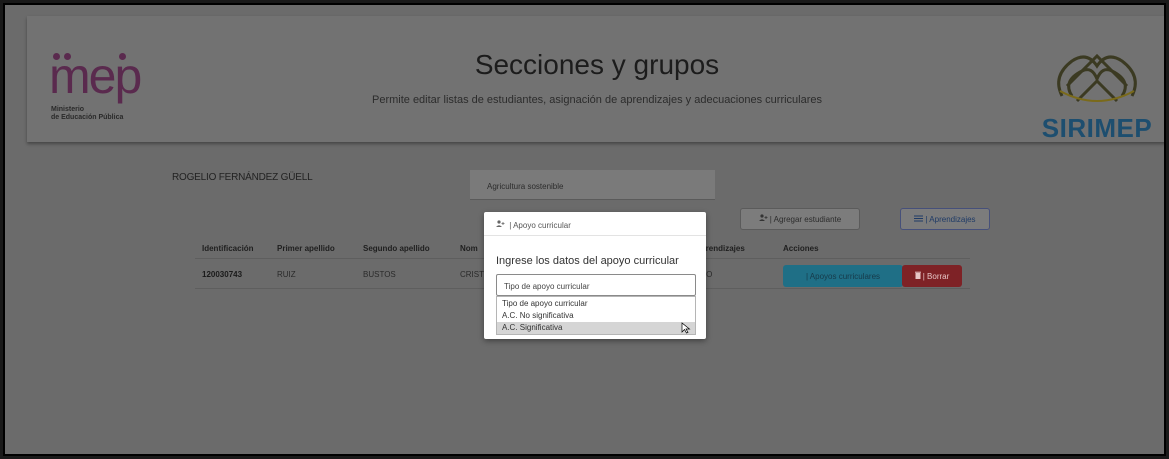 The width and height of the screenshot is (1169, 459). I want to click on modal-title: | Apoyo curricular, so click(533, 225).